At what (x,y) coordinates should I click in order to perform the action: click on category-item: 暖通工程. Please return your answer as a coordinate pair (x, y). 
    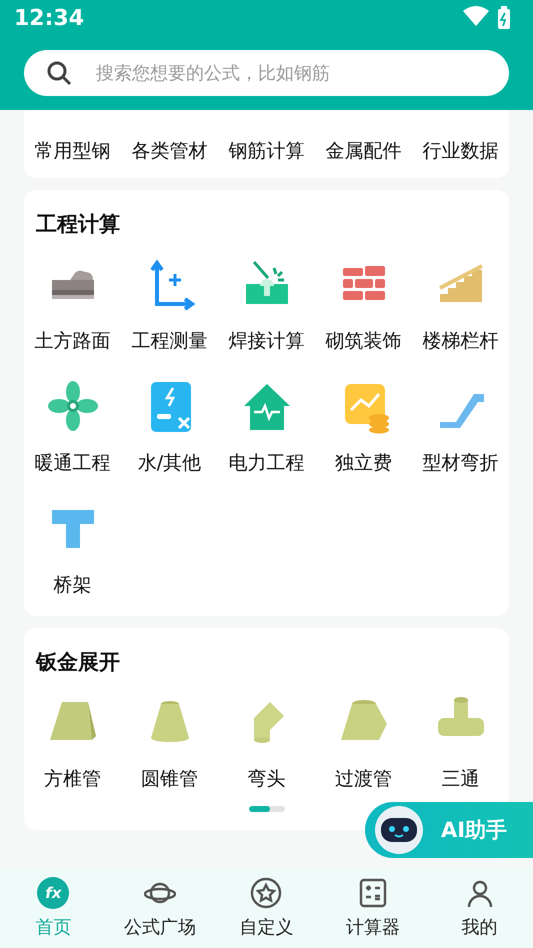
    Looking at the image, I should click on (72, 463).